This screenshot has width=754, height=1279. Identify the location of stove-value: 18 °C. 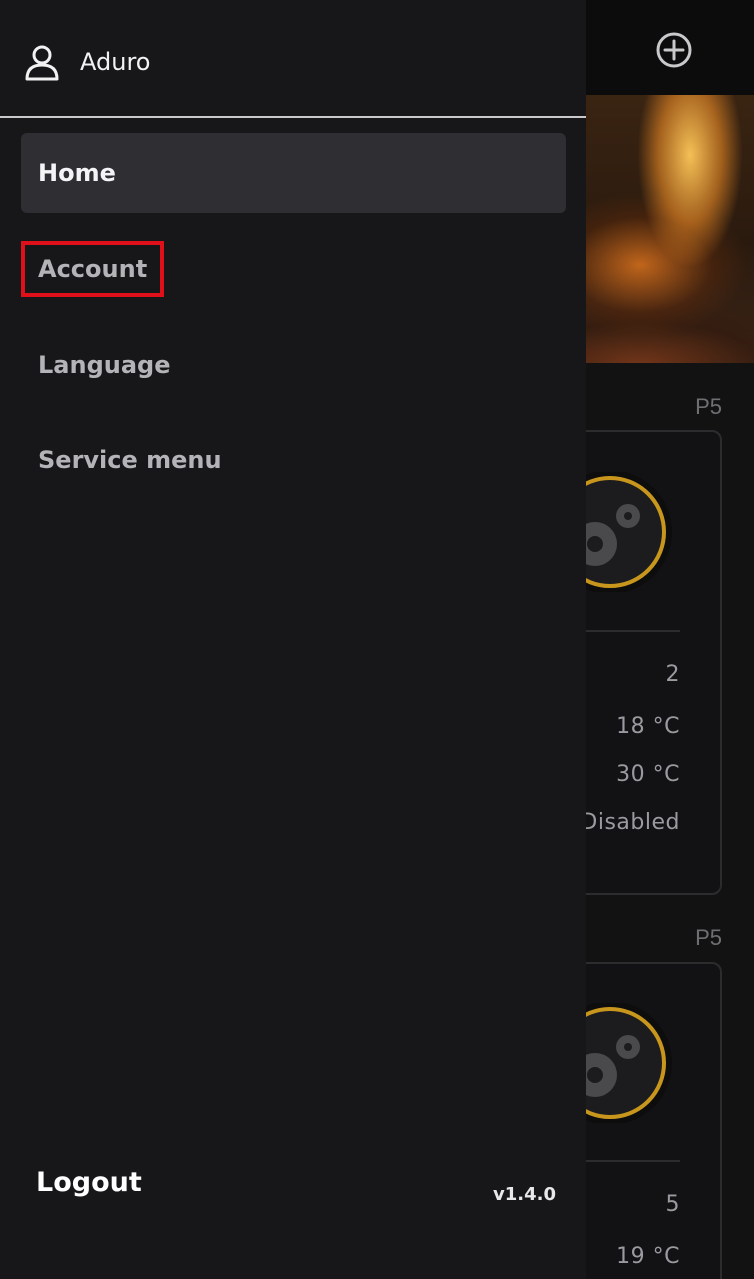
(648, 726).